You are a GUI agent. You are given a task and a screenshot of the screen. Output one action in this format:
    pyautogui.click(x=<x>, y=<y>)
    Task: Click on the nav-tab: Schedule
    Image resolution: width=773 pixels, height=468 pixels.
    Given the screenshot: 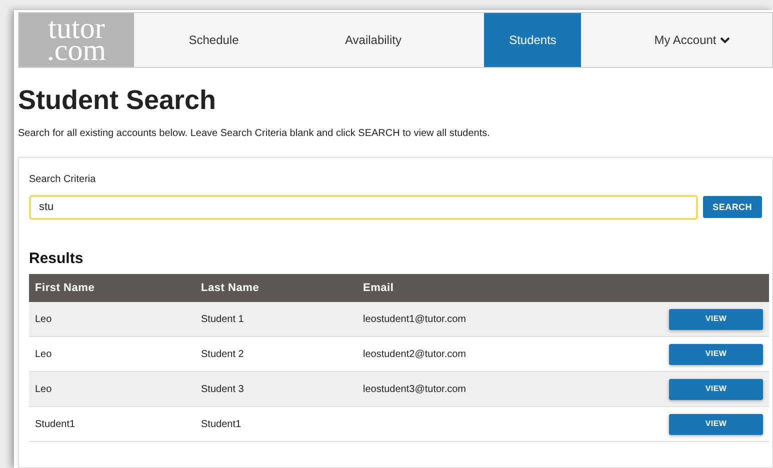 What is the action you would take?
    pyautogui.click(x=213, y=40)
    